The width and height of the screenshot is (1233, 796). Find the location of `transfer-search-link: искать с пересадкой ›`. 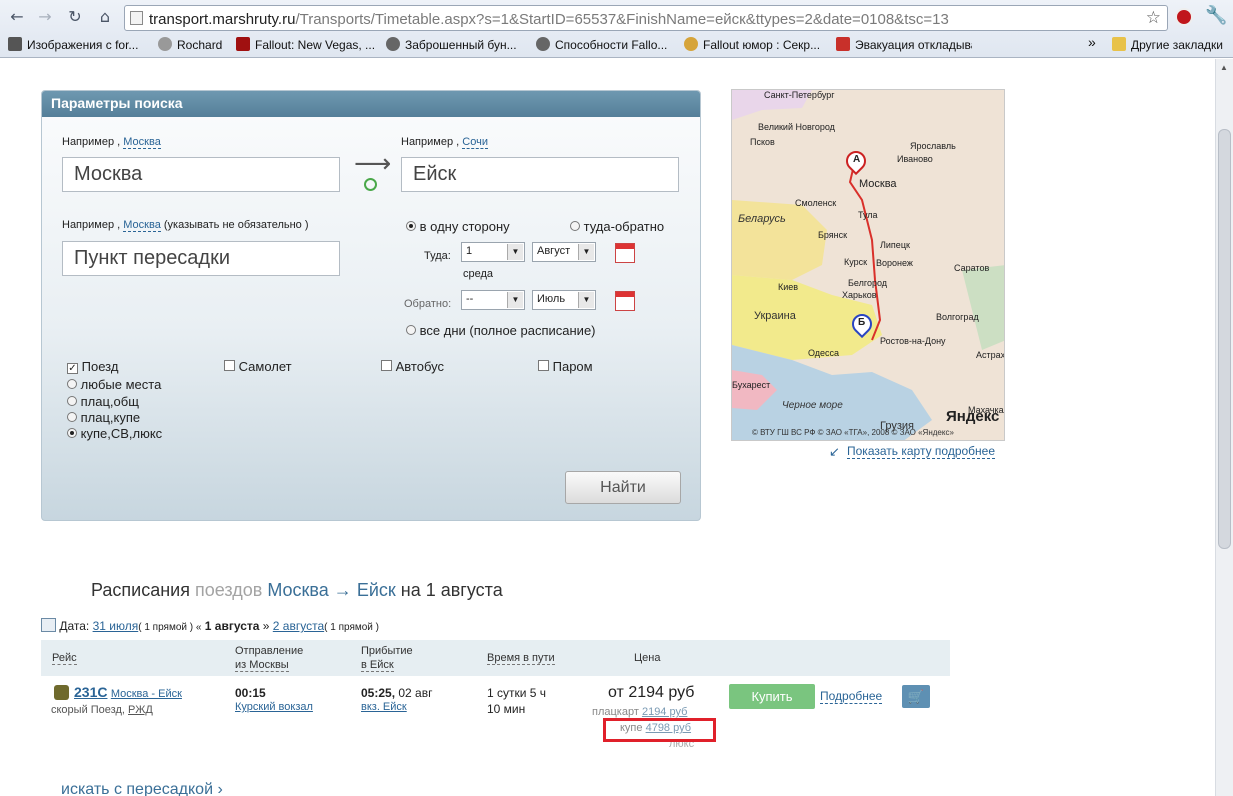

transfer-search-link: искать с пересадкой › is located at coordinates (142, 788).